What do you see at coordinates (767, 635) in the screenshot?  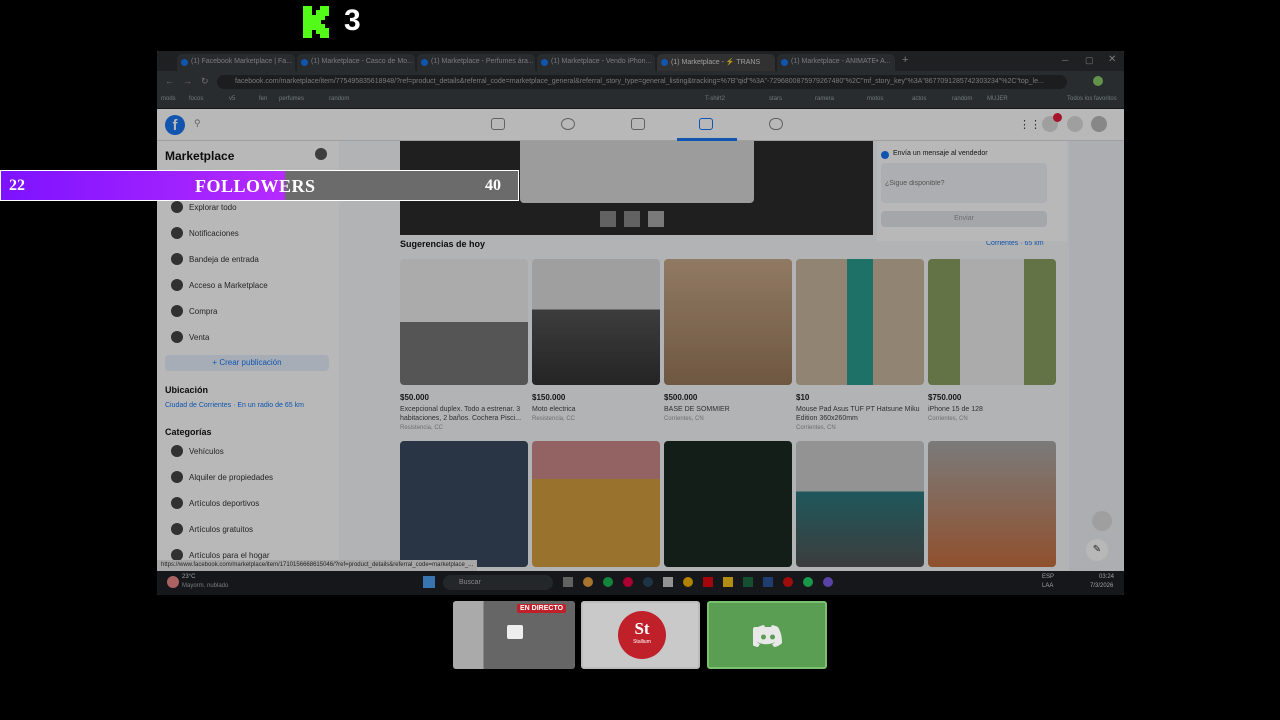 I see `discord-thumbnail` at bounding box center [767, 635].